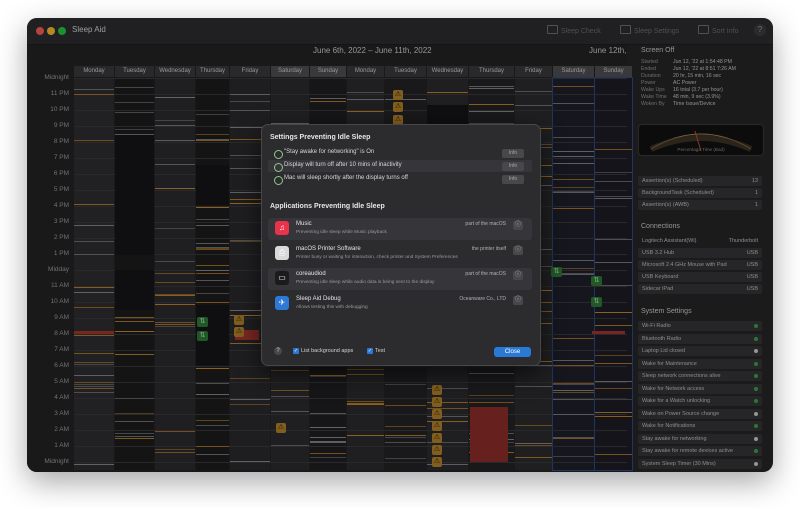 The image size is (800, 508). What do you see at coordinates (282, 228) in the screenshot?
I see `music-icon: ♫` at bounding box center [282, 228].